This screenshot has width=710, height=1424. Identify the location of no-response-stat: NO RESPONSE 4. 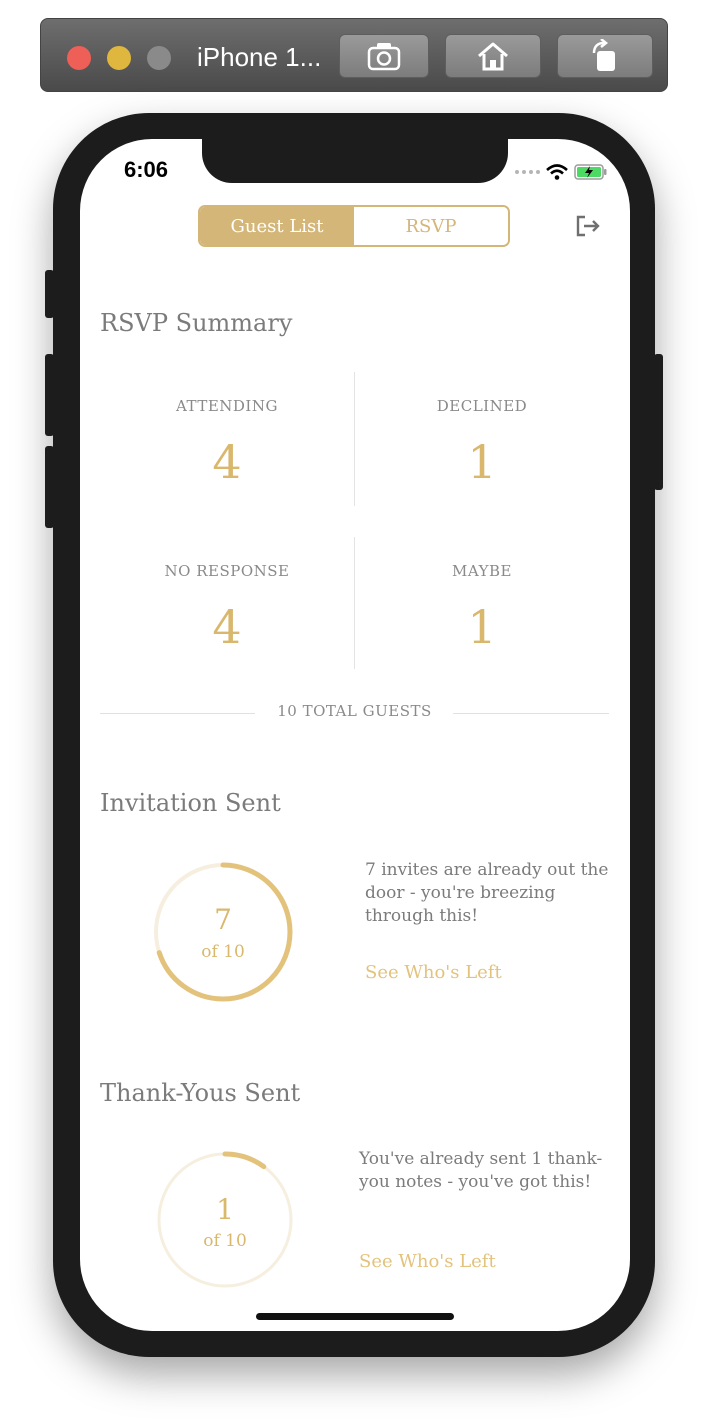
(227, 608).